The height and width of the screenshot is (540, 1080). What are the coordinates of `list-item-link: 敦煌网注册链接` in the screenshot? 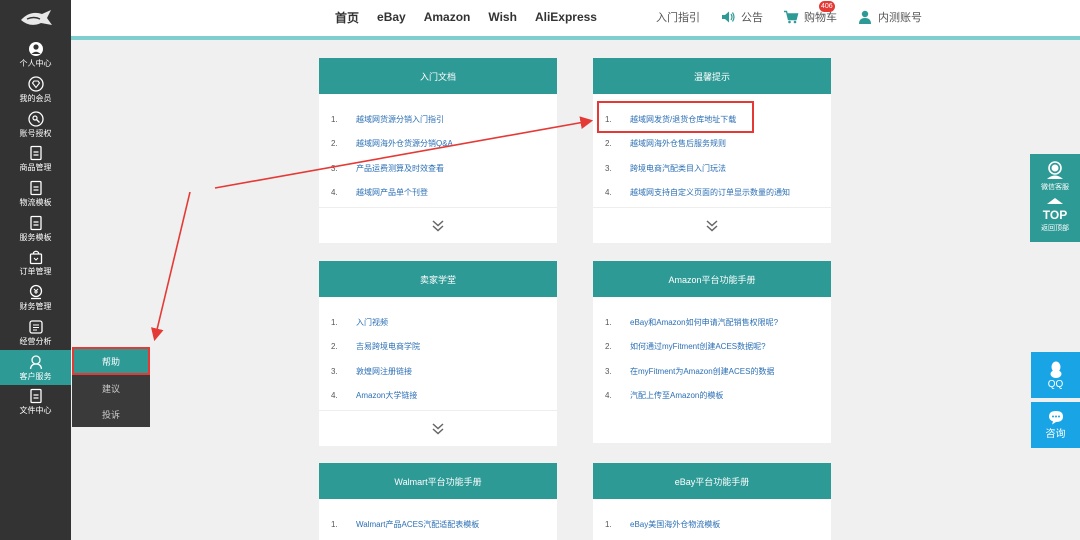 It's located at (384, 371).